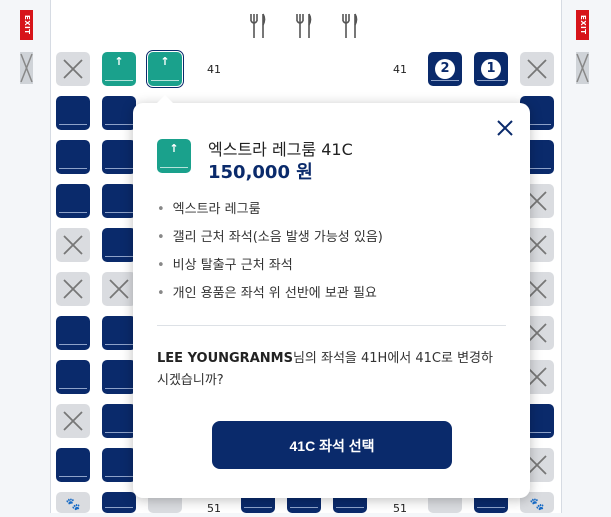 This screenshot has width=611, height=517. What do you see at coordinates (260, 172) in the screenshot?
I see `popup-price: 150,000 원` at bounding box center [260, 172].